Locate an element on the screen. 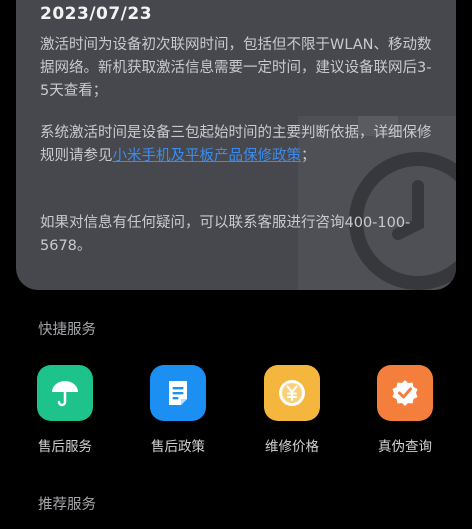 This screenshot has height=529, width=472. badge-tile is located at coordinates (405, 393).